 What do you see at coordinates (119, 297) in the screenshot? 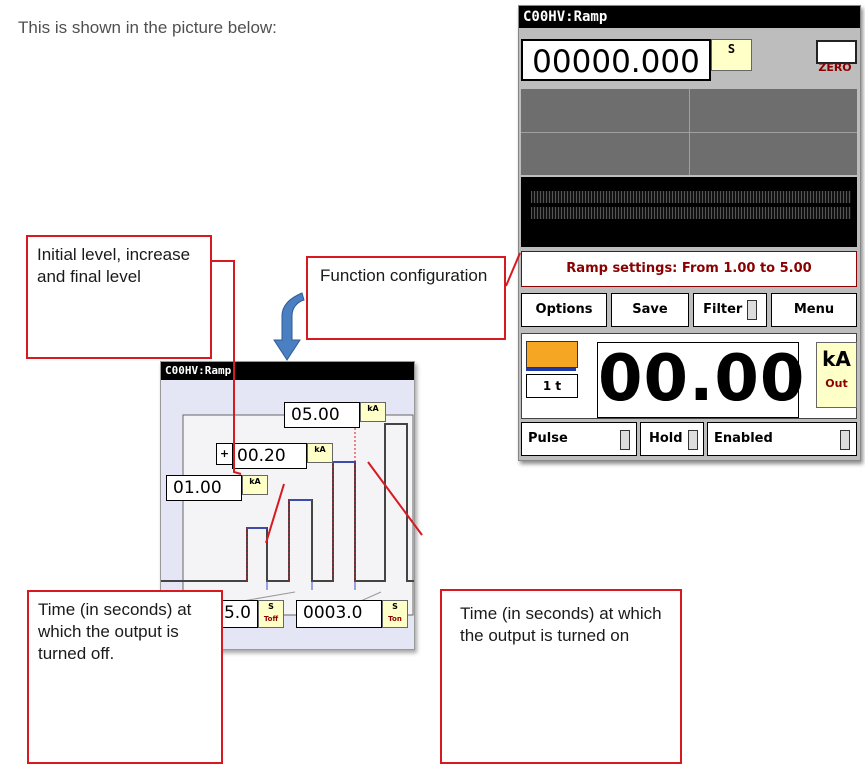
I see `callout-levels: Initial level, increase and final level` at bounding box center [119, 297].